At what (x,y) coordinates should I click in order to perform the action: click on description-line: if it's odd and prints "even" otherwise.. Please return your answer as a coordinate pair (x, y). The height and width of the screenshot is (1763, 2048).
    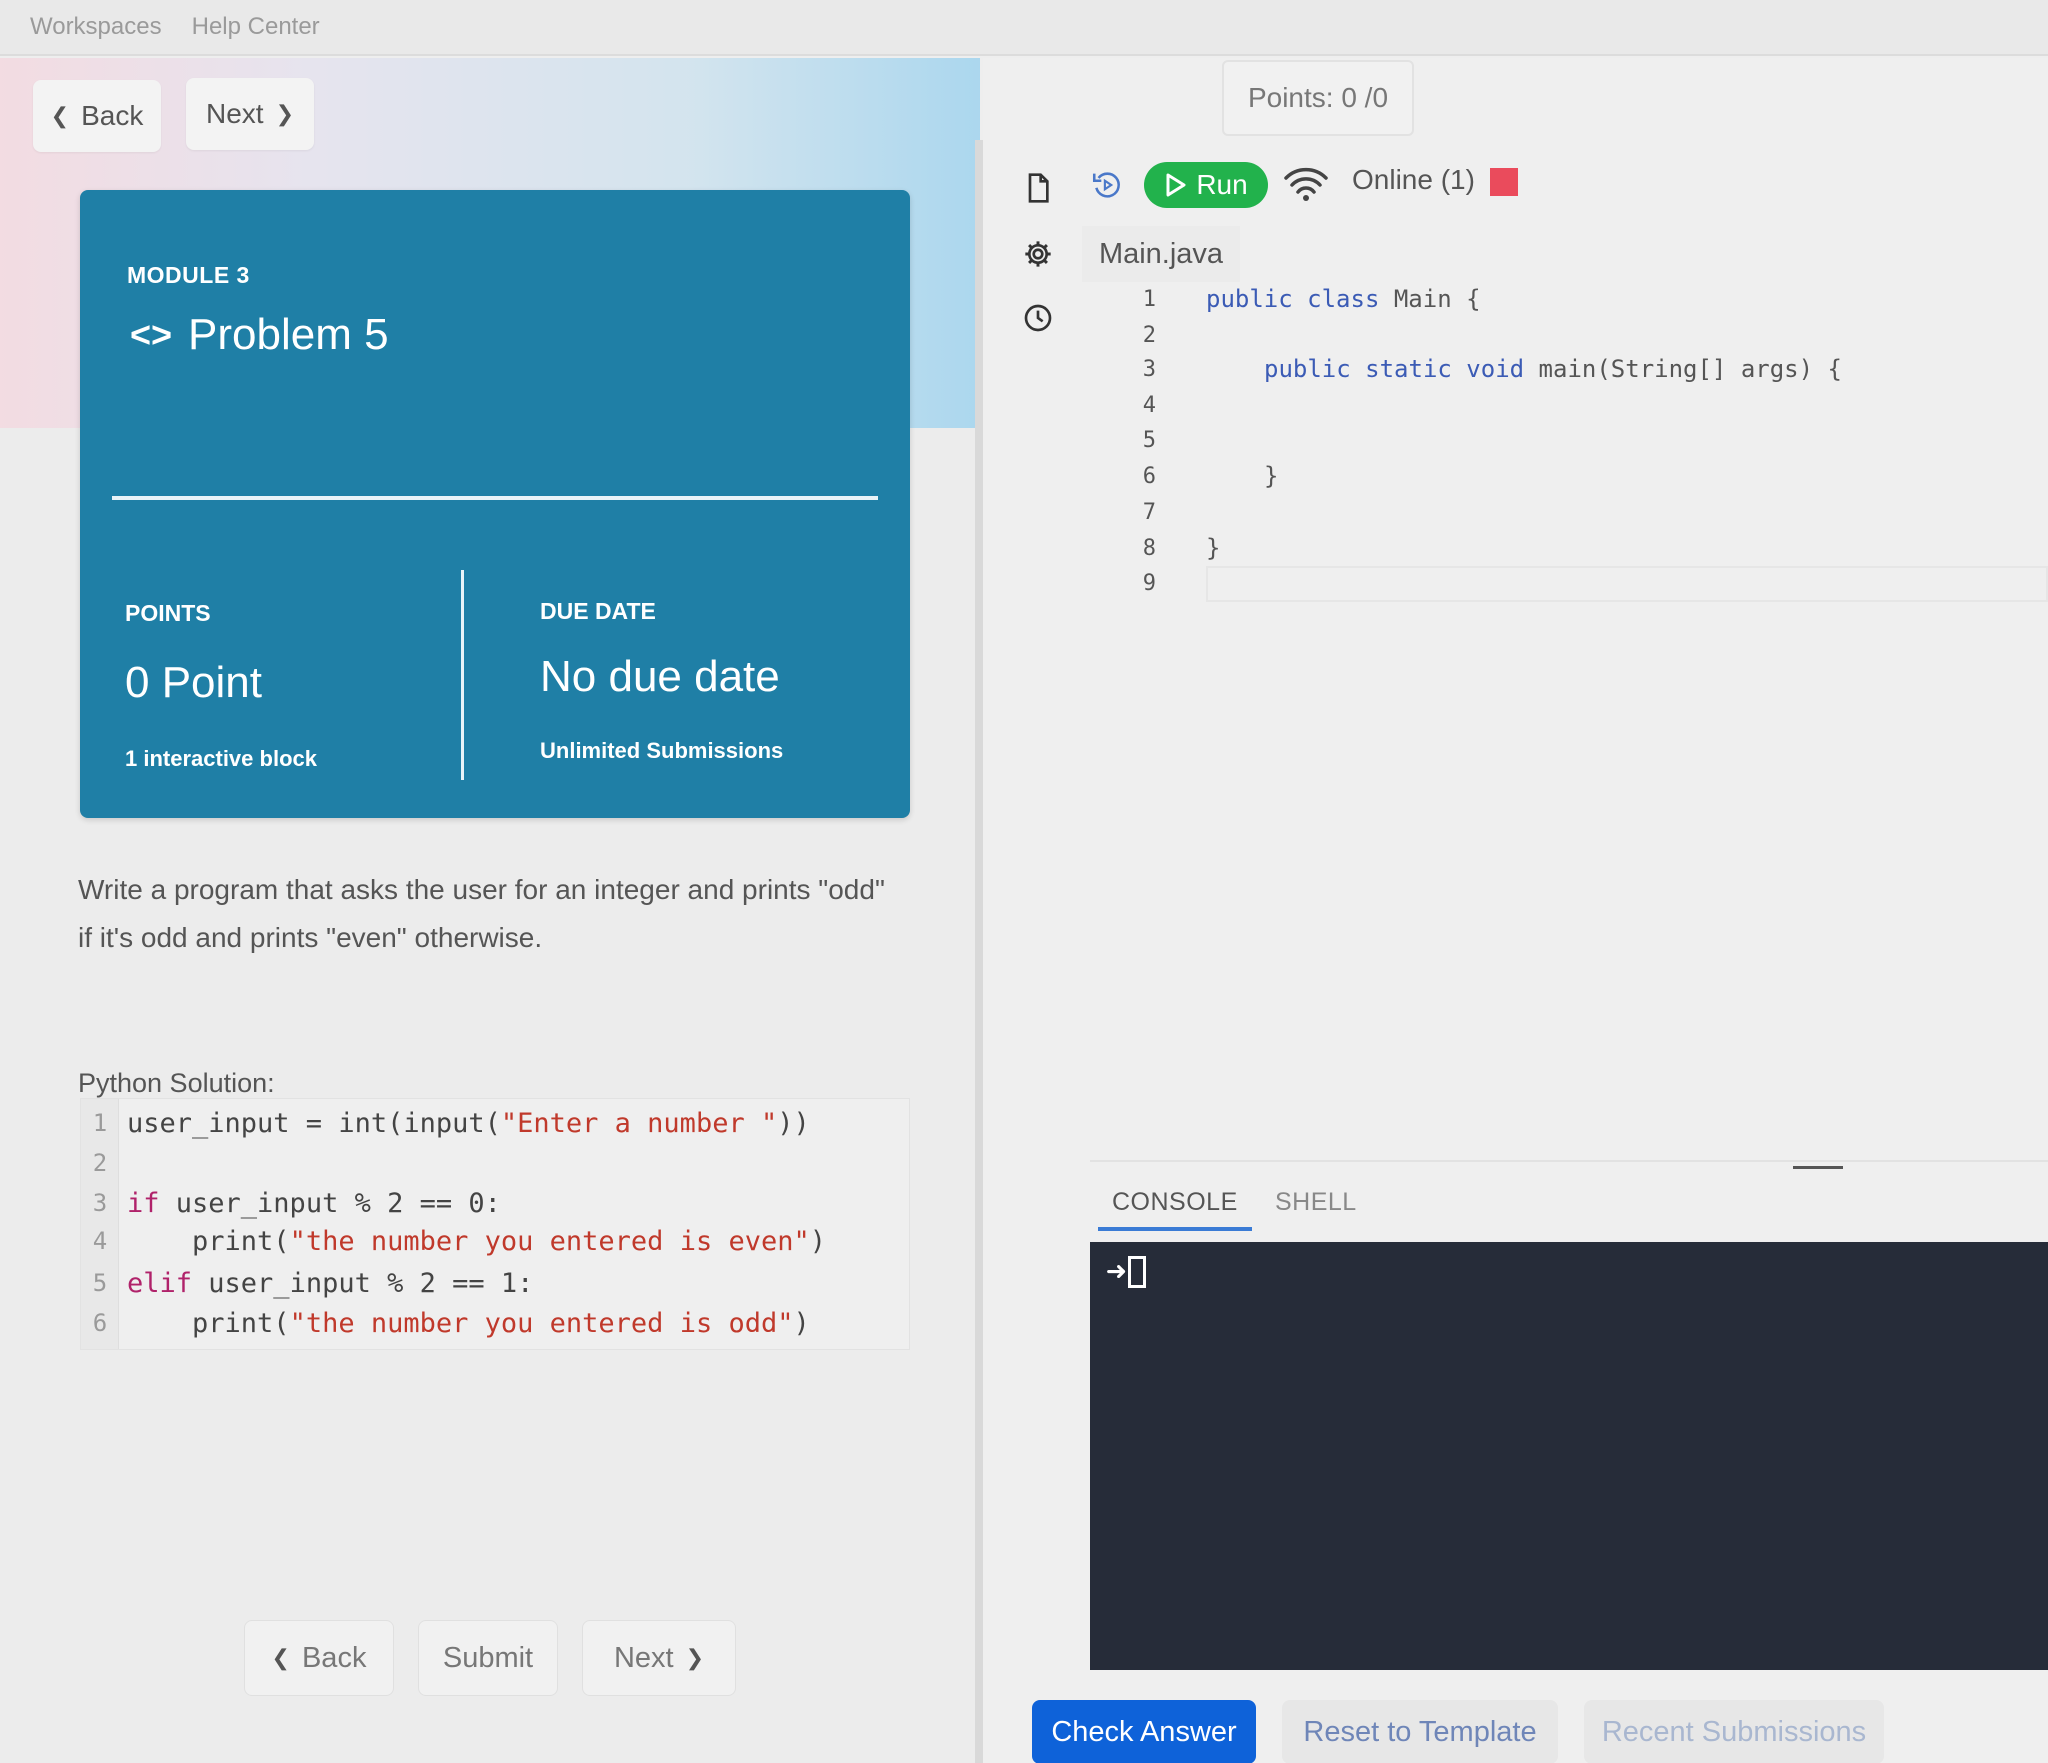
    Looking at the image, I should click on (310, 937).